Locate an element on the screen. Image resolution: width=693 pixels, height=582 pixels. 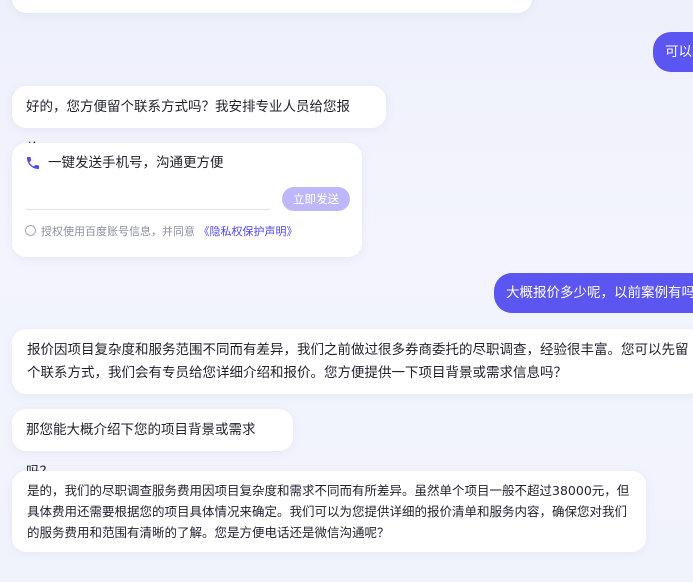
consent-radio is located at coordinates (30, 230).